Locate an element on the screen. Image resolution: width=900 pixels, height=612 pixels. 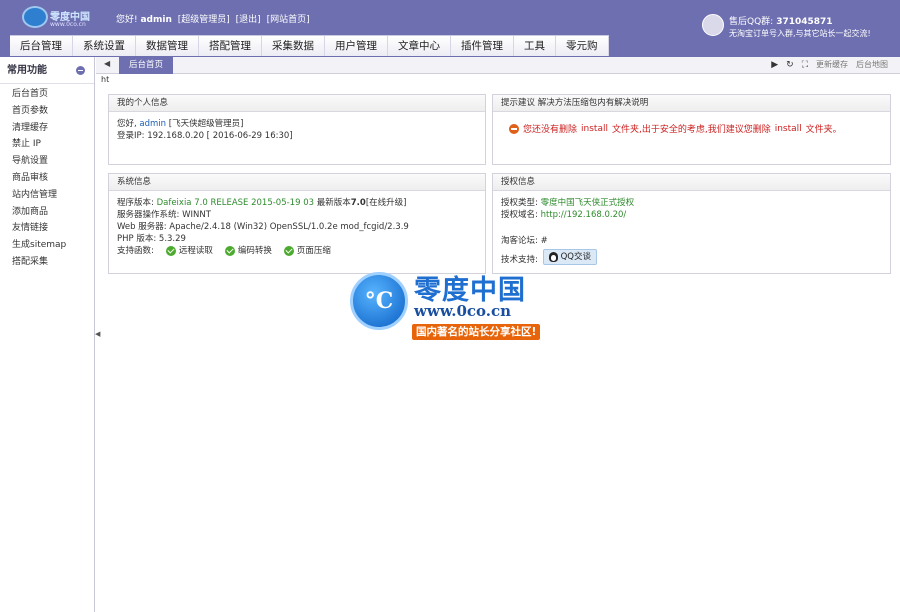
qq-number: 371045871 is located at coordinates (804, 22).